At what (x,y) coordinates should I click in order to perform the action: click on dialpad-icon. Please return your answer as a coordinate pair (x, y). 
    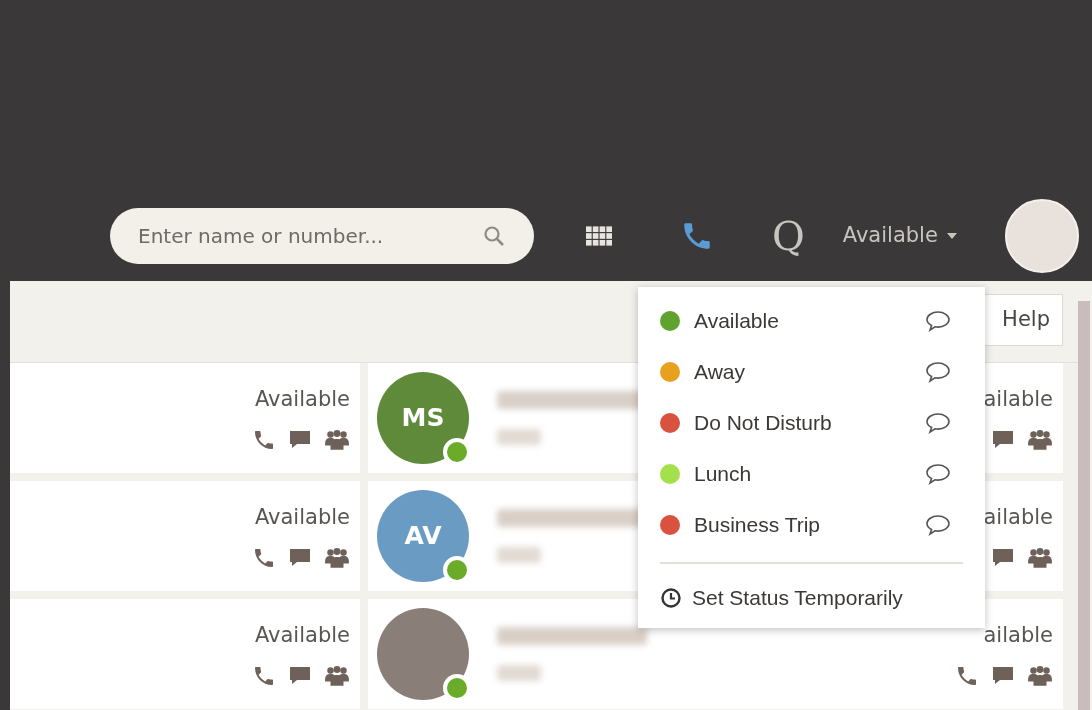
    Looking at the image, I should click on (599, 235).